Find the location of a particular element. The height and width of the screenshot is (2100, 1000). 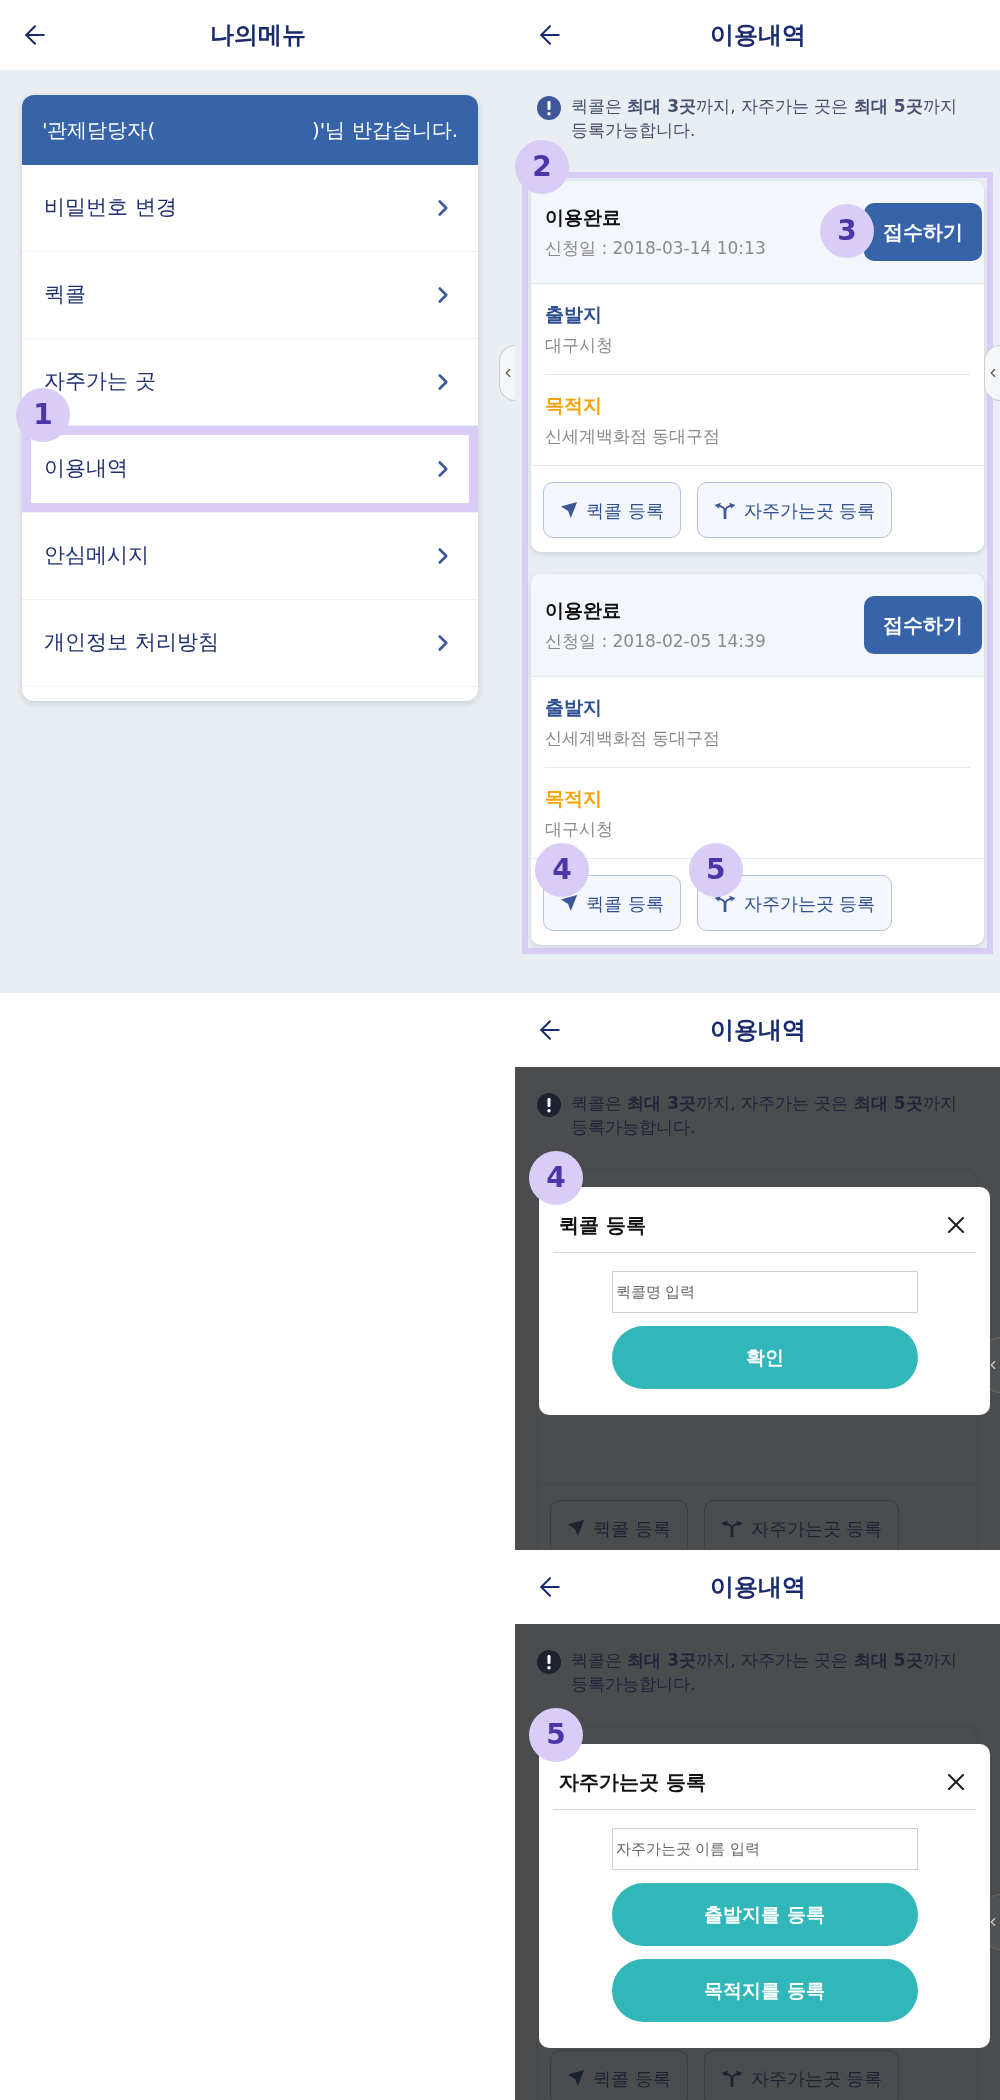

step-badge: 2 is located at coordinates (542, 167).